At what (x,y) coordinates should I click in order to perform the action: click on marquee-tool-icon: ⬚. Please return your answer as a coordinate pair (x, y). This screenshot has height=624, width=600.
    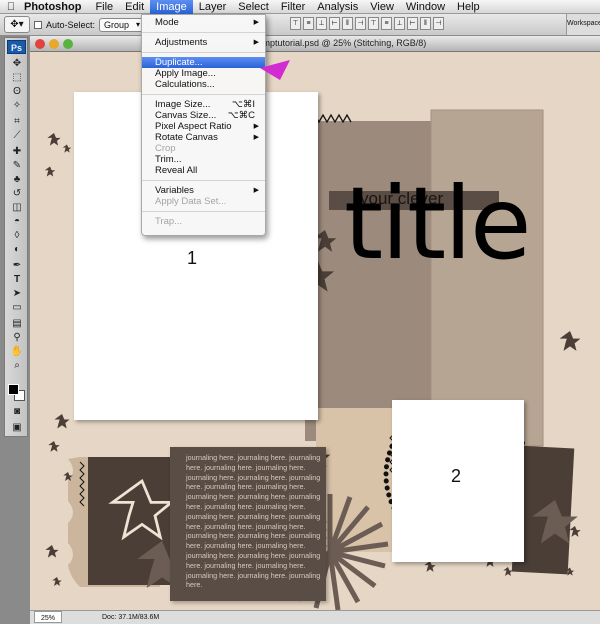
    Looking at the image, I should click on (17, 78).